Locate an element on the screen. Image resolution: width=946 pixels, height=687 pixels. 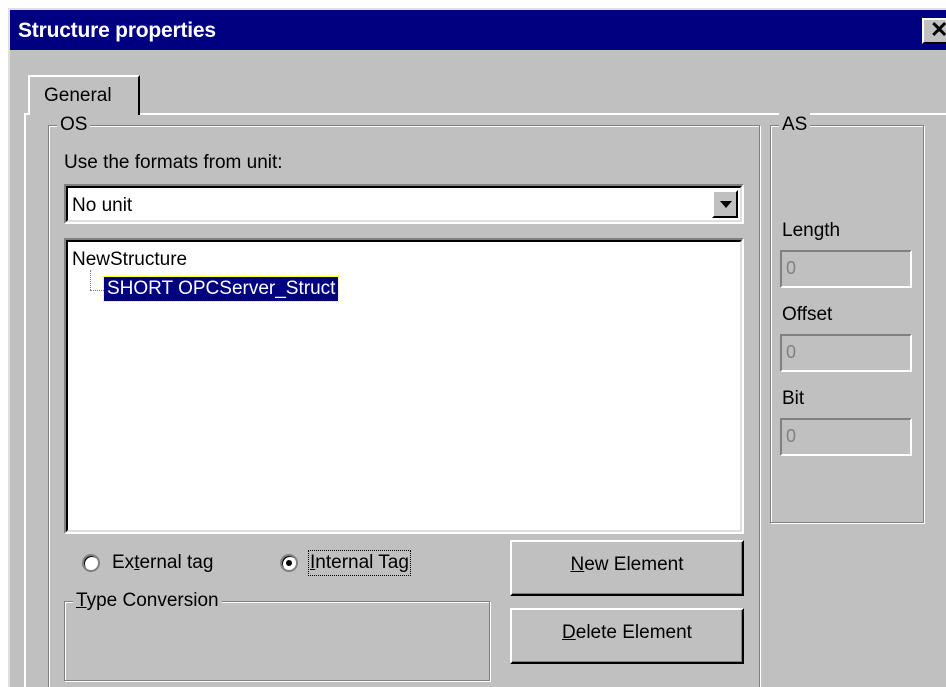
radio-dot is located at coordinates (289, 563).